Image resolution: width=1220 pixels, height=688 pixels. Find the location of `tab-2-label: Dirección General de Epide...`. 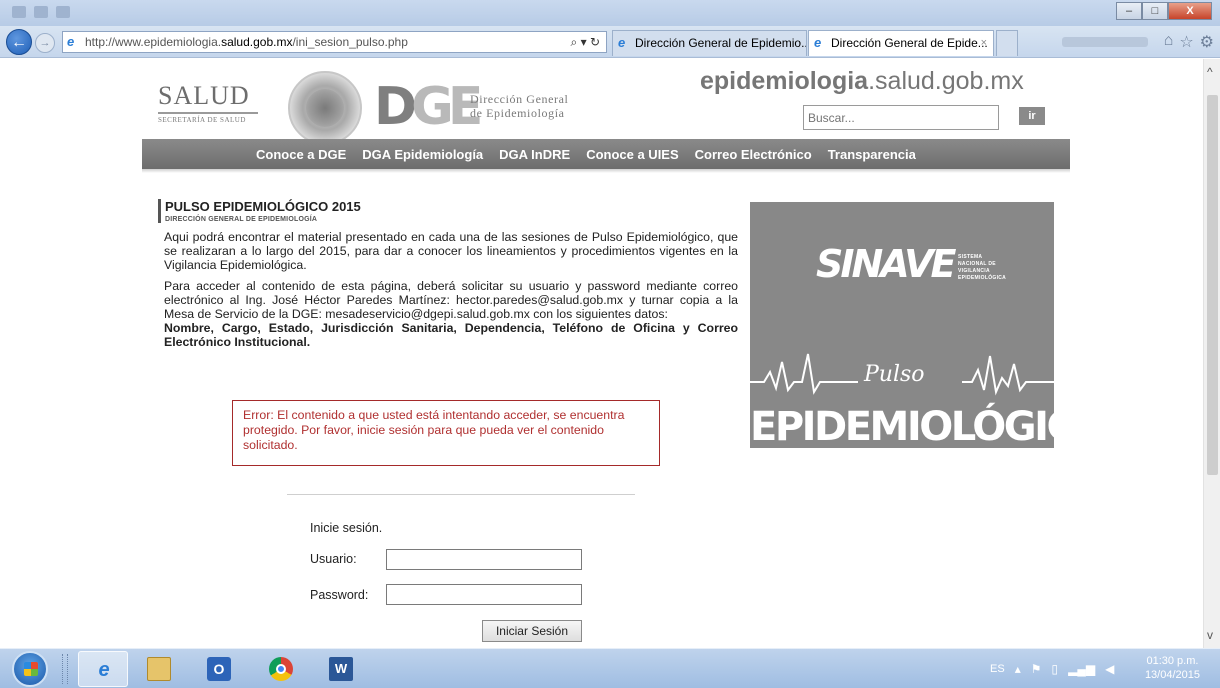

tab-2-label: Dirección General de Epide... is located at coordinates (909, 43).